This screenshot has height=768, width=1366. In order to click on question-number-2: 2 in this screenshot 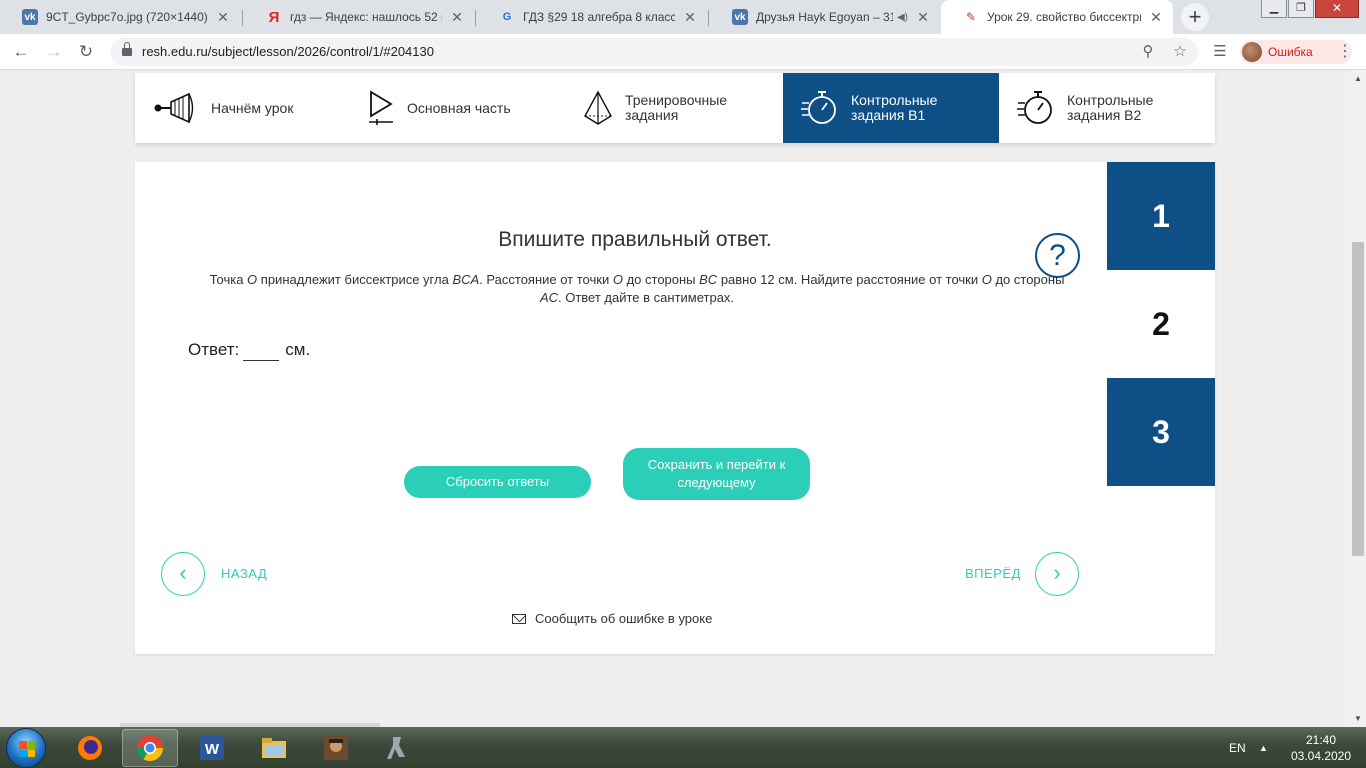, I will do `click(1161, 324)`.